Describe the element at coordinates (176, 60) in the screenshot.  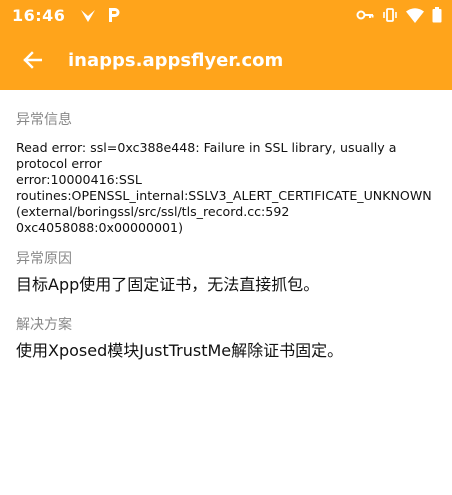
I see `page-title: inapps.appsflyer.com` at that location.